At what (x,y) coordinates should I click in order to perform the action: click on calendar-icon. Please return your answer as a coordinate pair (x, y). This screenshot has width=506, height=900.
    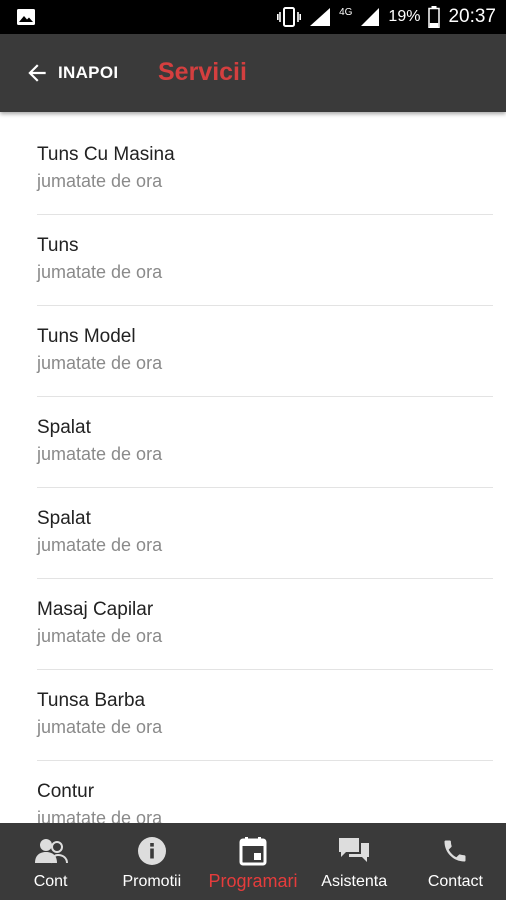
    Looking at the image, I should click on (253, 851).